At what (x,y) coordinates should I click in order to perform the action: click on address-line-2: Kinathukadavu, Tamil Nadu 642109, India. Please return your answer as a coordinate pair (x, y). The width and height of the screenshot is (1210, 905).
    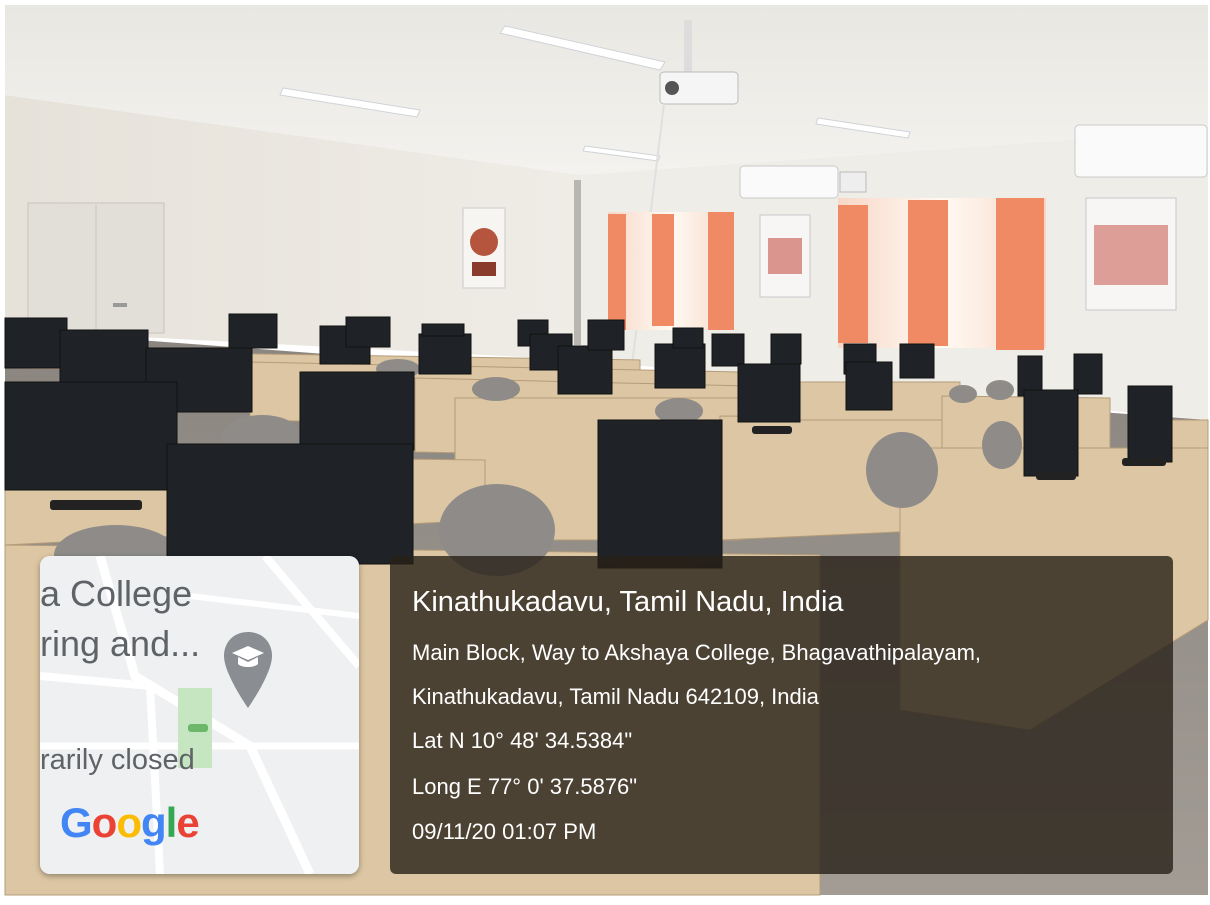
    Looking at the image, I should click on (615, 696).